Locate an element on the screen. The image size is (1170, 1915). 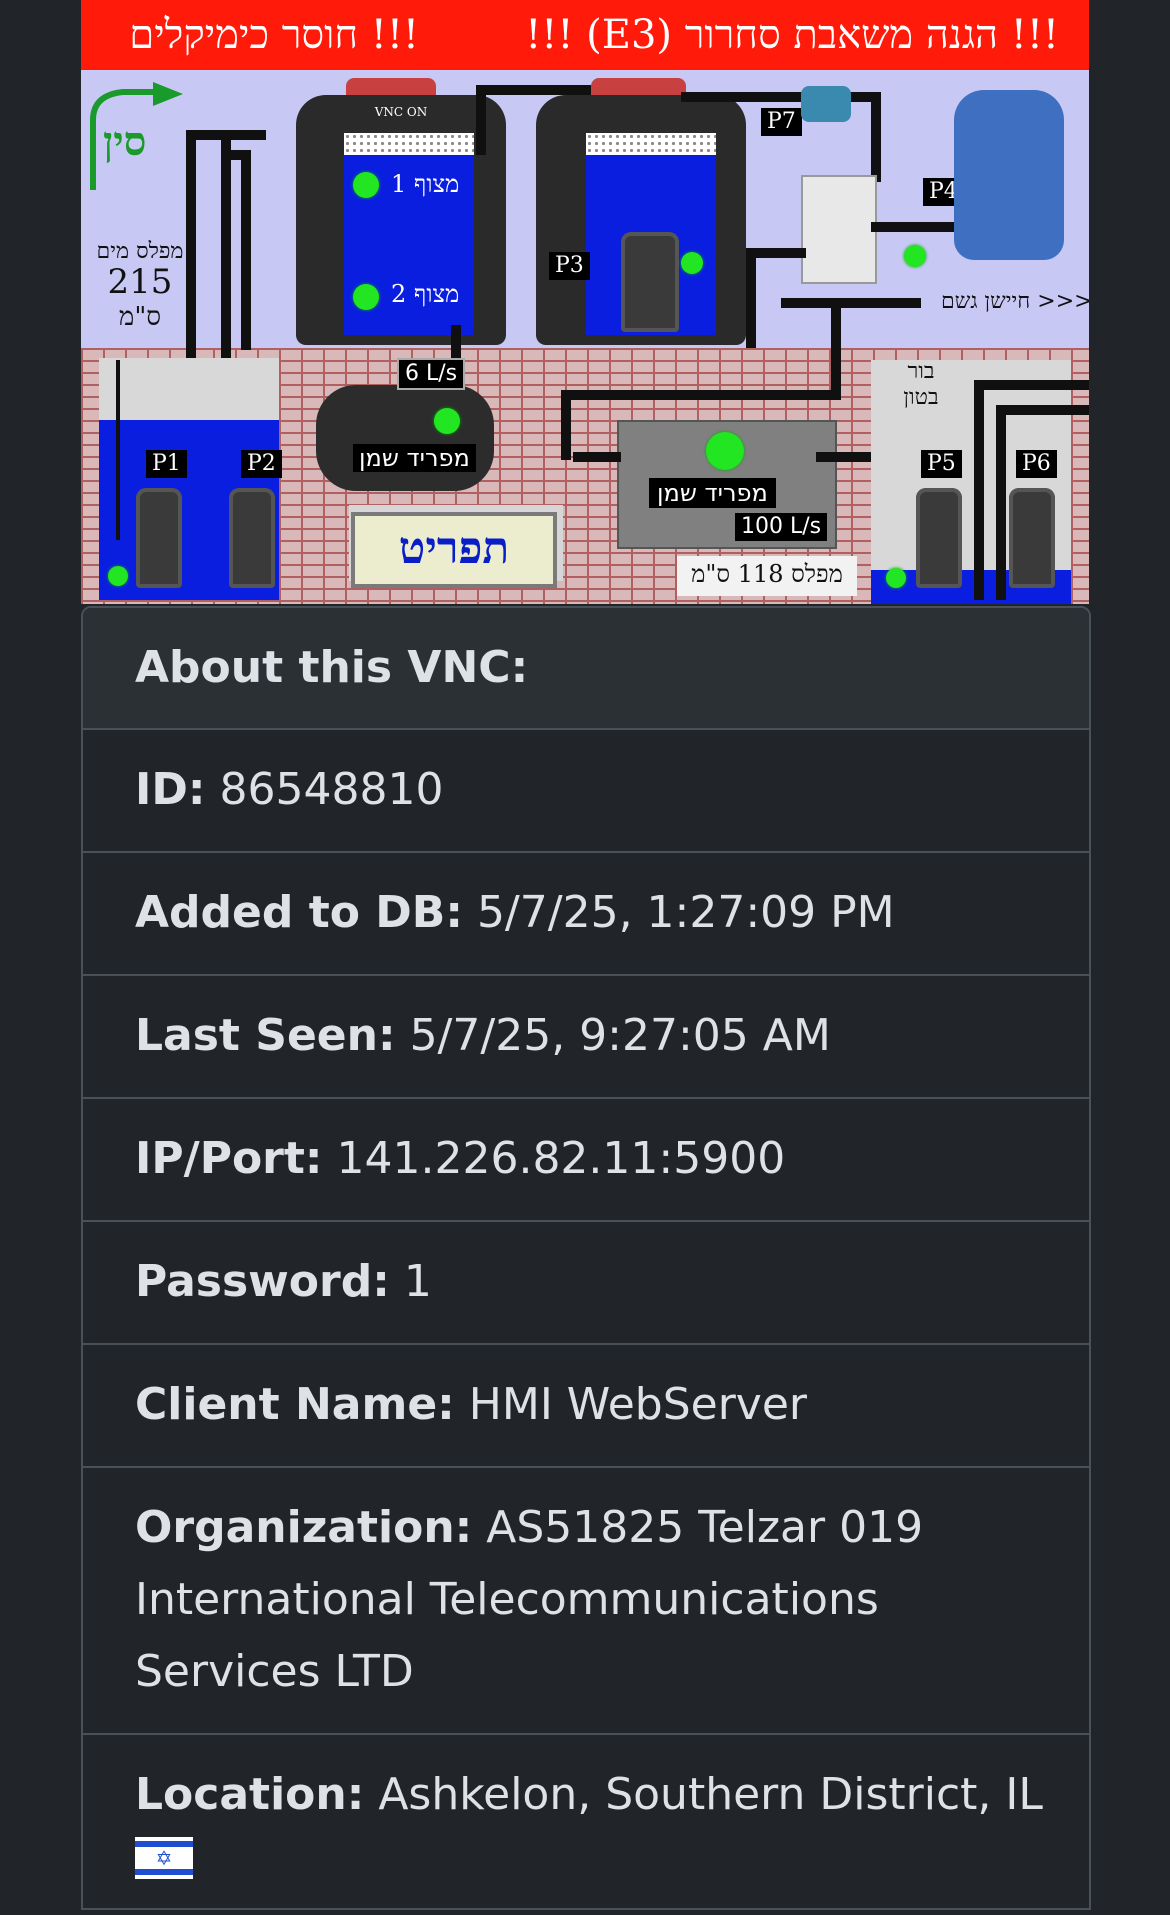
field-last-seen-value: 5/7/25, 9:27:05 AM is located at coordinates (620, 1035).